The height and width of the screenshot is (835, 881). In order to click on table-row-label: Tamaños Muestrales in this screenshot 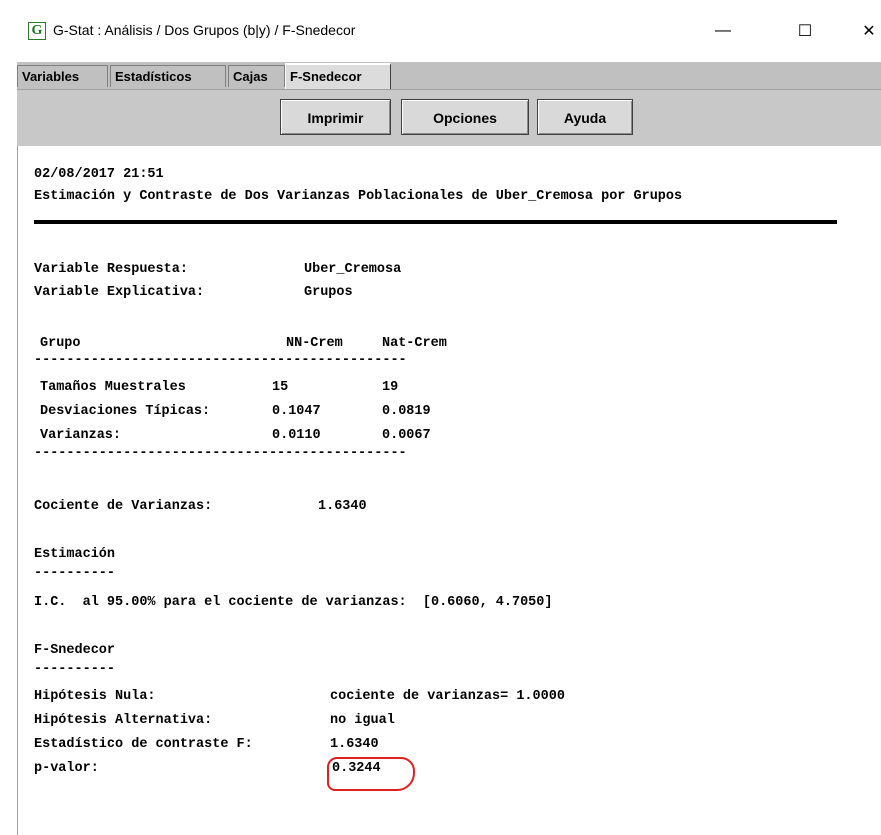, I will do `click(113, 387)`.